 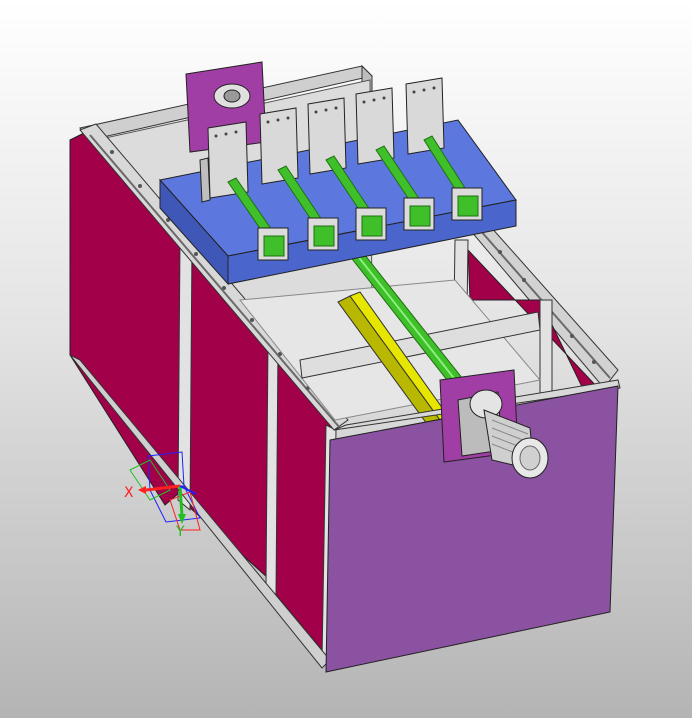 What do you see at coordinates (181, 501) in the screenshot?
I see `y-axis-arrow` at bounding box center [181, 501].